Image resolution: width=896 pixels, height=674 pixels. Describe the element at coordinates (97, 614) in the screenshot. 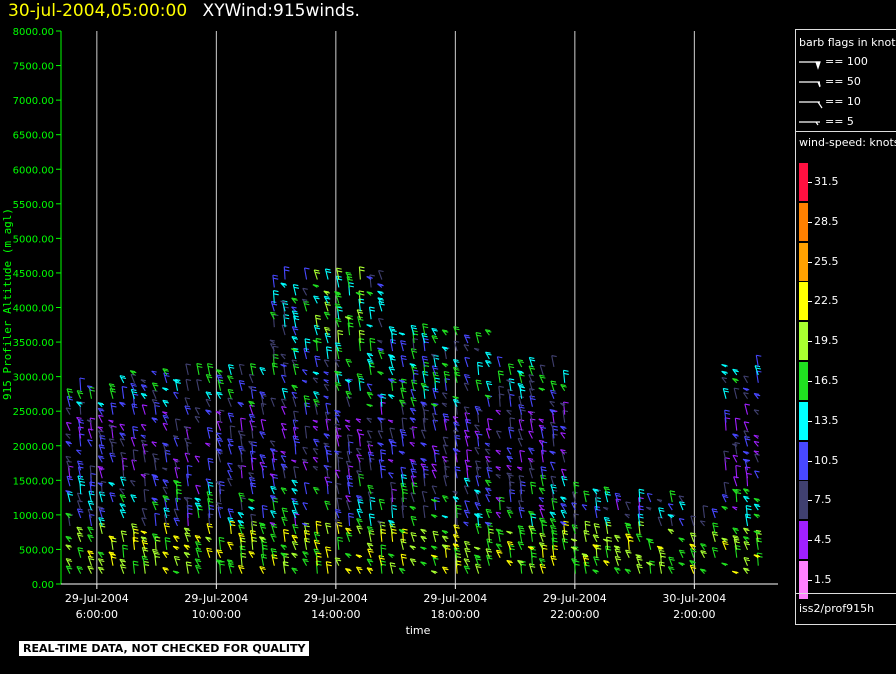

I see `x-tick-time: 6:00:00` at that location.